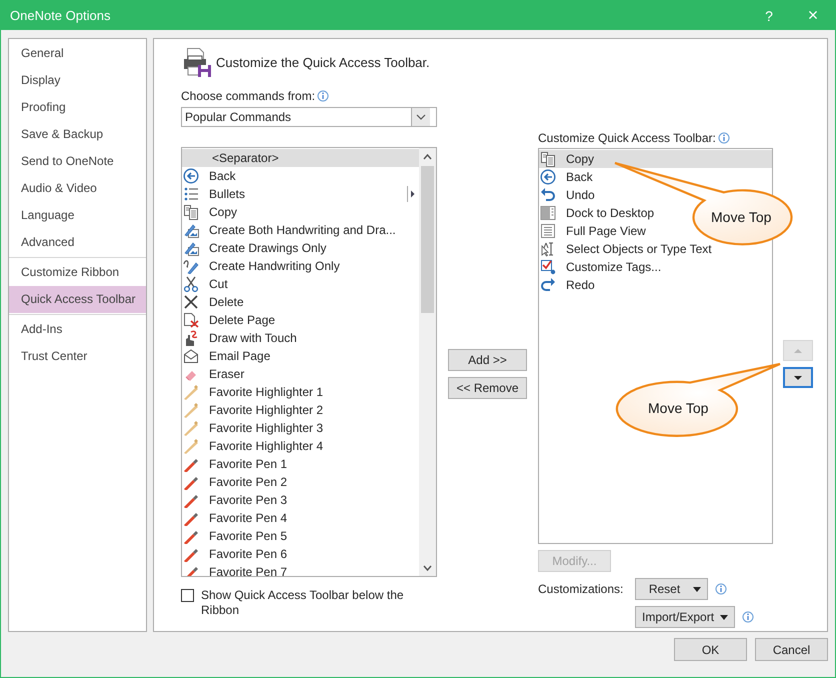  What do you see at coordinates (300, 554) in the screenshot?
I see `list-item: Favorite Pen 6` at bounding box center [300, 554].